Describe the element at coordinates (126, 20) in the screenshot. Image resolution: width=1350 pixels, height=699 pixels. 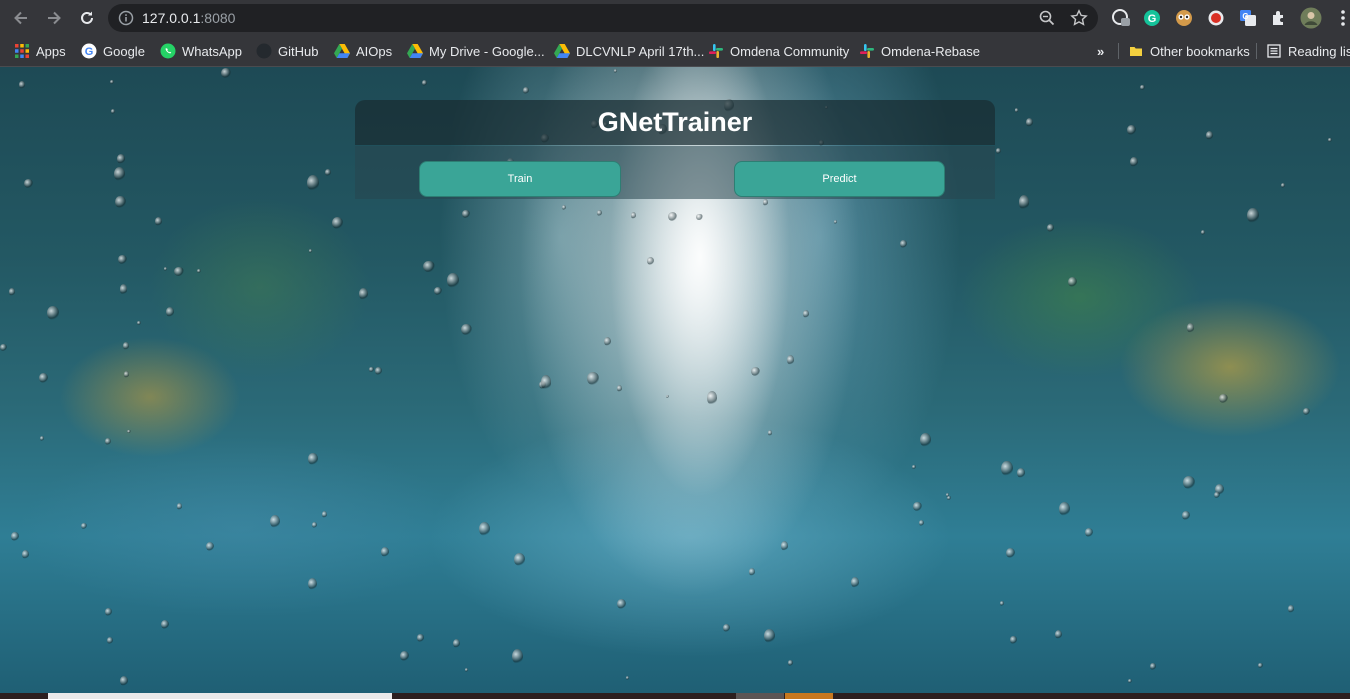
I see `site-info-icon` at that location.